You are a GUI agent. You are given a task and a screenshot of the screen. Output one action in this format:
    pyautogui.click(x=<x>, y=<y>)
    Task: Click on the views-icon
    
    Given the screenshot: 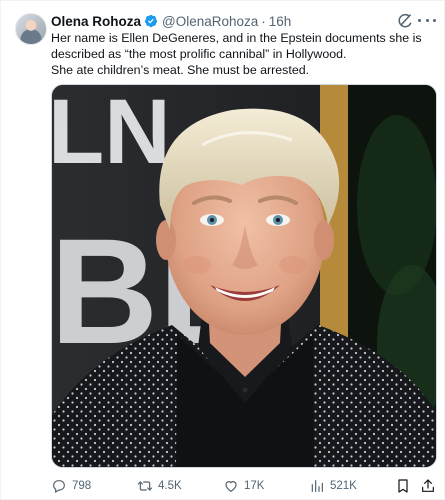 What is the action you would take?
    pyautogui.click(x=317, y=486)
    